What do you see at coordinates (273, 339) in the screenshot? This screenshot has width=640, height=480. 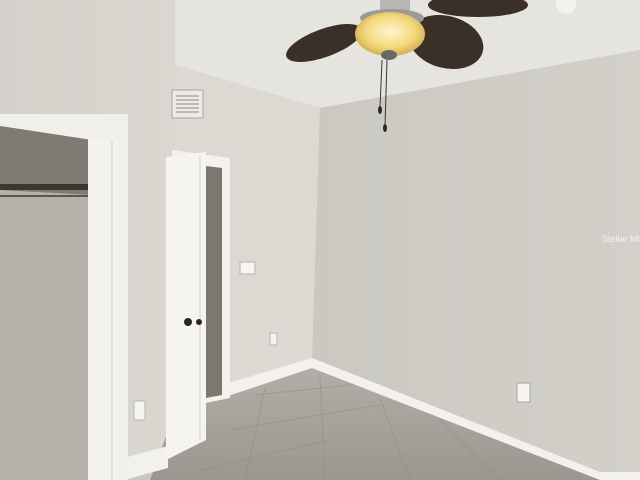 I see `wall-outlet-center` at bounding box center [273, 339].